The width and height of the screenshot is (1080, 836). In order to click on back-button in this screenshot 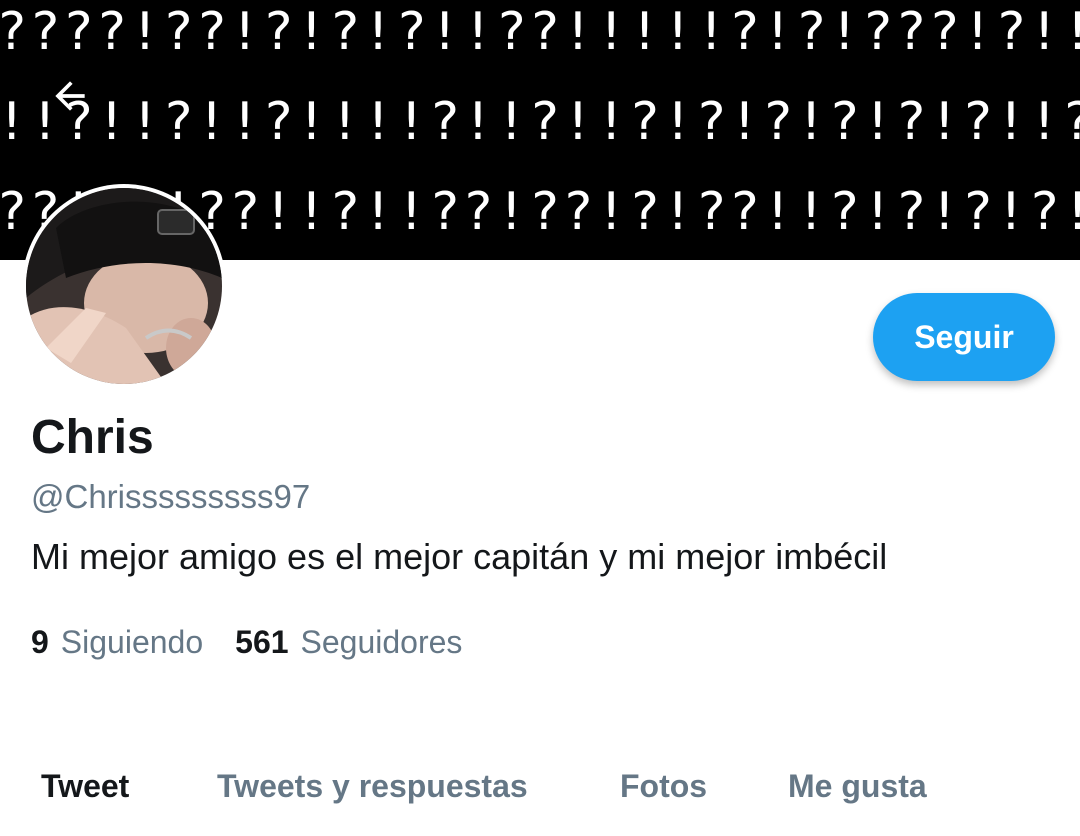, I will do `click(70, 96)`.